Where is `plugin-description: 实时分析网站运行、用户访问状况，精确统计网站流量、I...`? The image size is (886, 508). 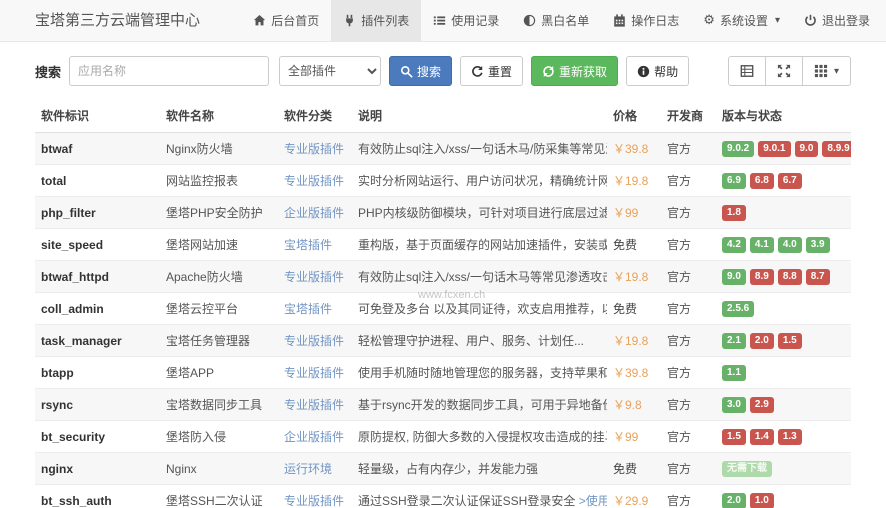 plugin-description: 实时分析网站运行、用户访问状况，精确统计网站流量、I... is located at coordinates (479, 180).